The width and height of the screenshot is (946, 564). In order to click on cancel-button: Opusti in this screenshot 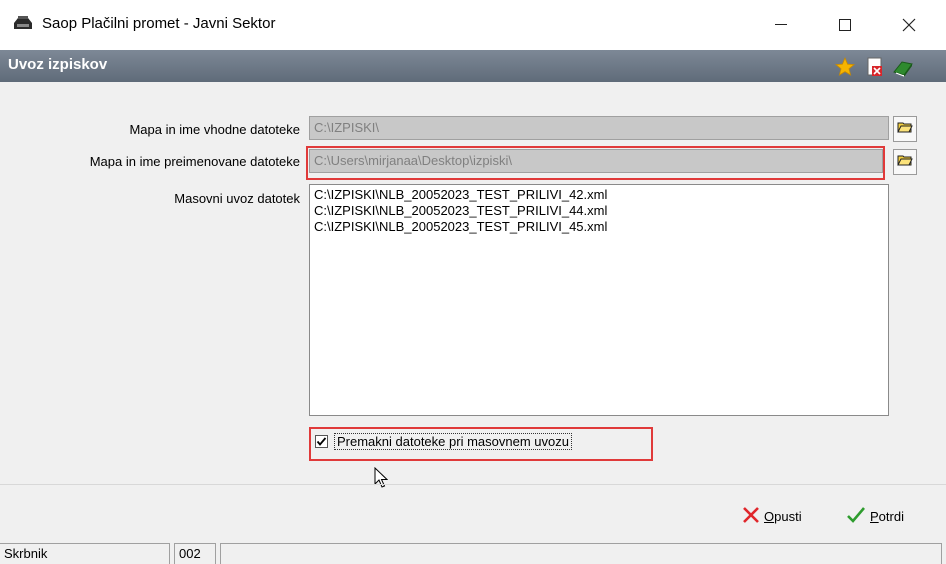, I will do `click(772, 516)`.